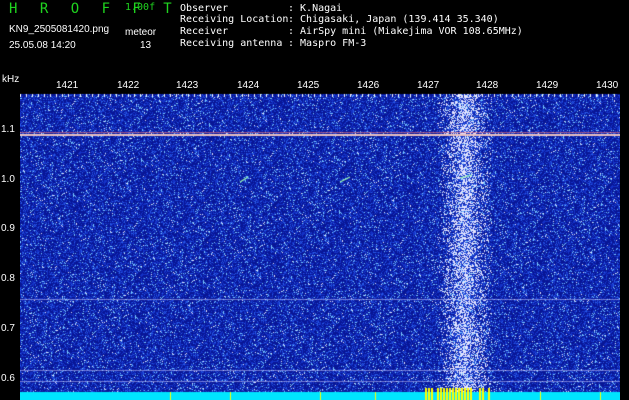  What do you see at coordinates (308, 85) in the screenshot?
I see `x-tick-label: 1425` at bounding box center [308, 85].